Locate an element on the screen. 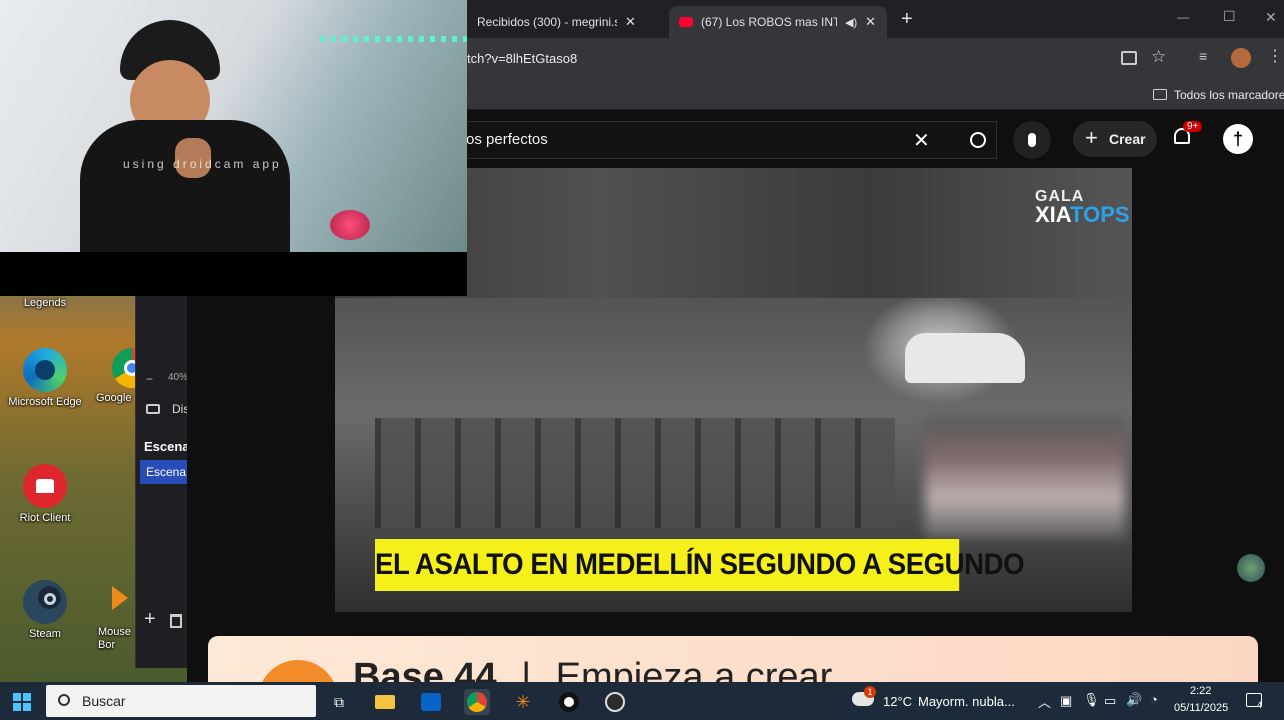 The height and width of the screenshot is (720, 1284). mic-tray-icon: 🎙 is located at coordinates (1091, 700).